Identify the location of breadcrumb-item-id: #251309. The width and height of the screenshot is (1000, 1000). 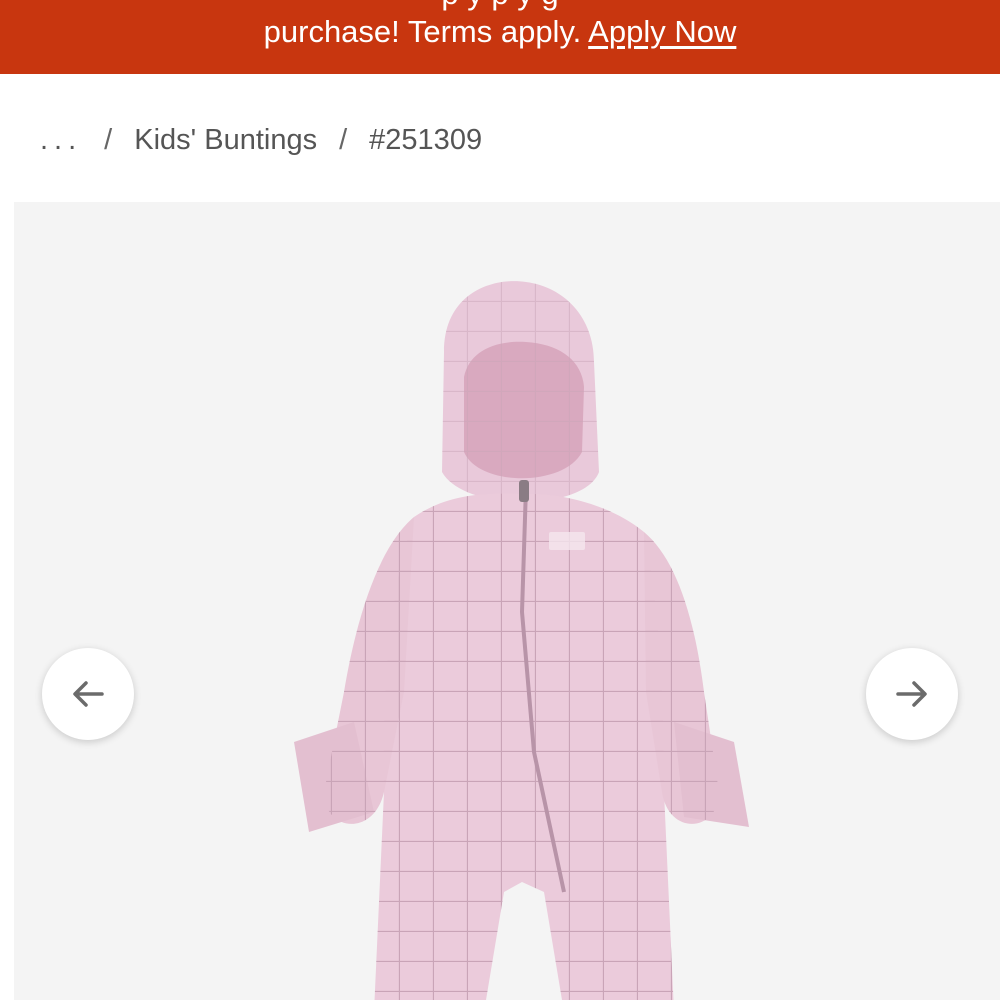
(426, 139).